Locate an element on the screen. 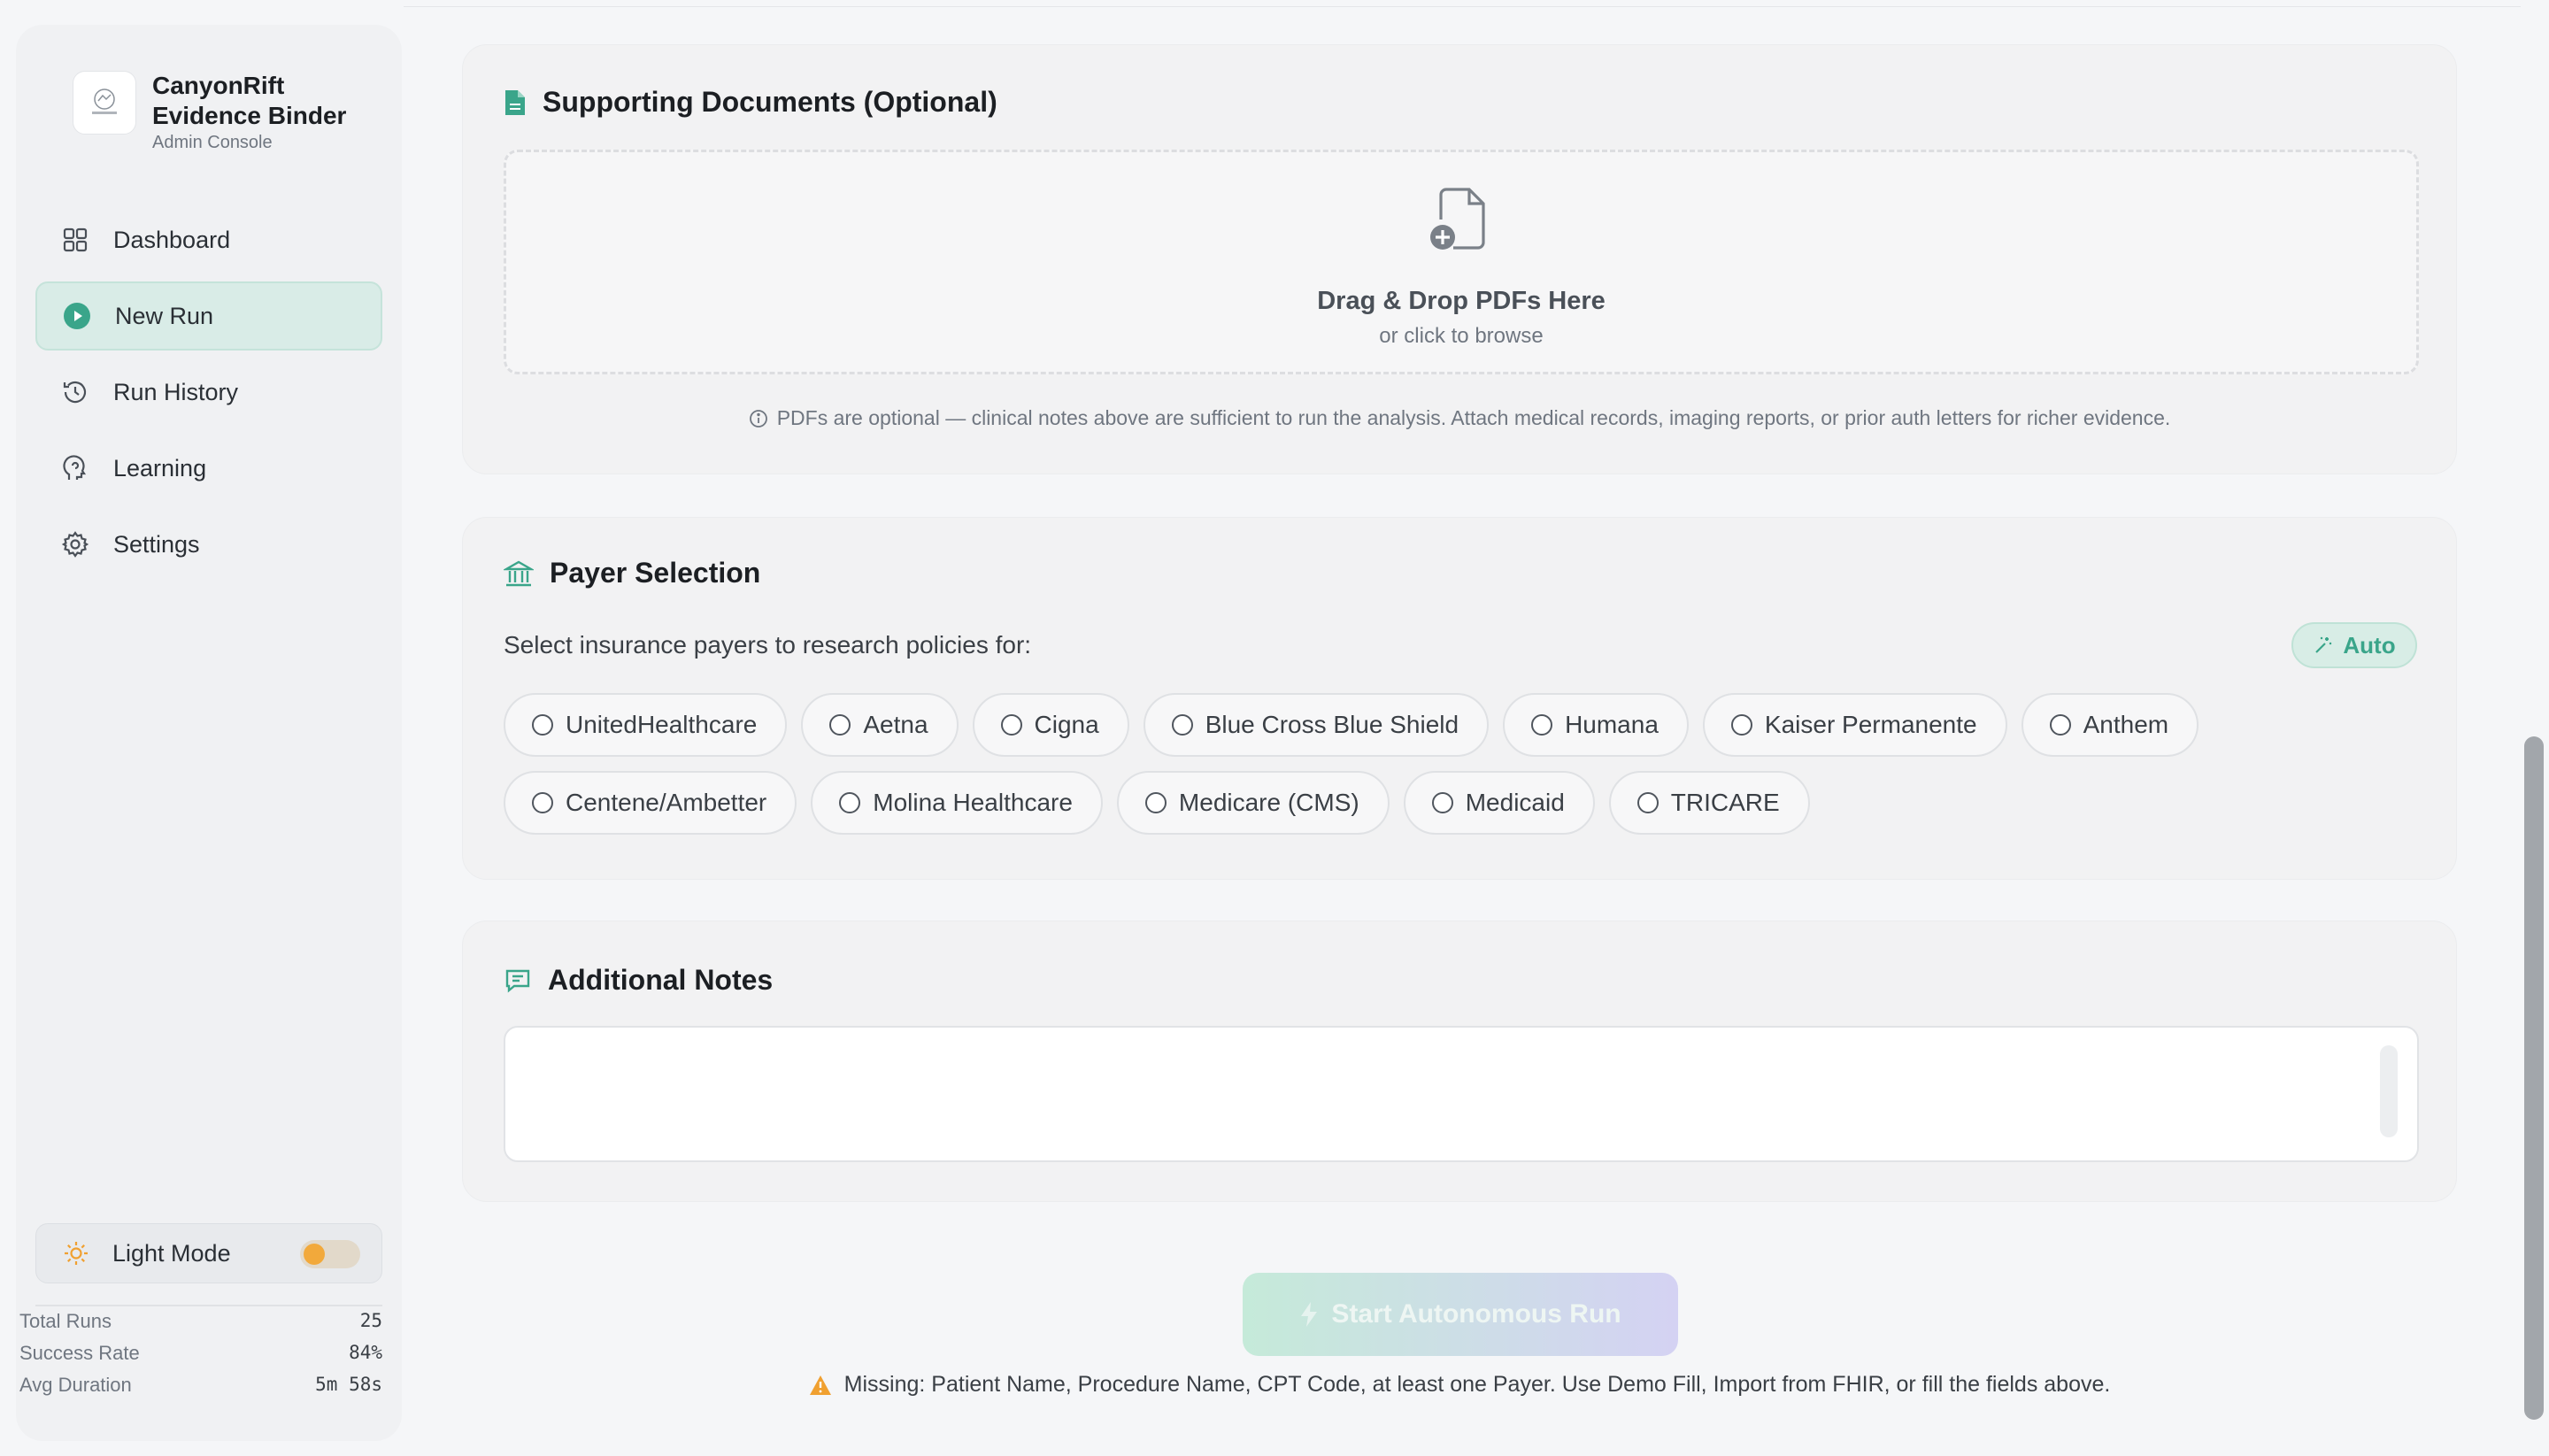 Image resolution: width=2549 pixels, height=1456 pixels. grid-icon is located at coordinates (75, 240).